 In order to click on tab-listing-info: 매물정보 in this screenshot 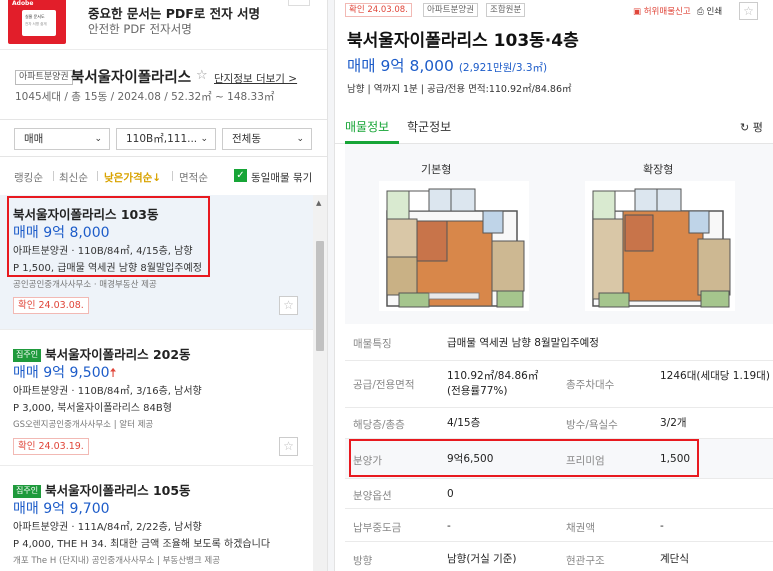, I will do `click(367, 126)`.